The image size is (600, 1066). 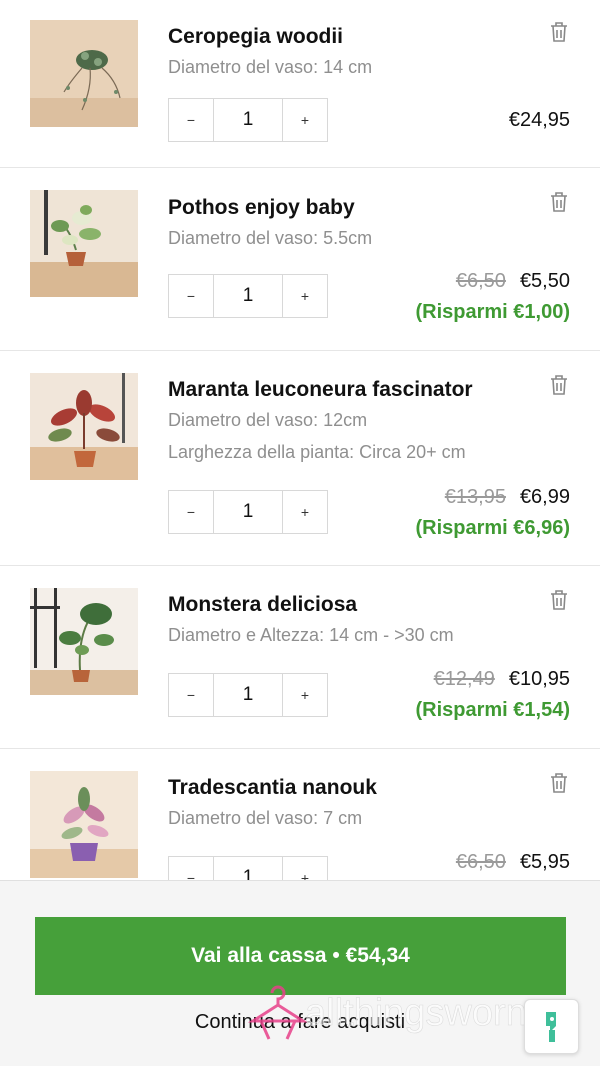 What do you see at coordinates (255, 37) in the screenshot?
I see `product-name: Ceropegia woodii` at bounding box center [255, 37].